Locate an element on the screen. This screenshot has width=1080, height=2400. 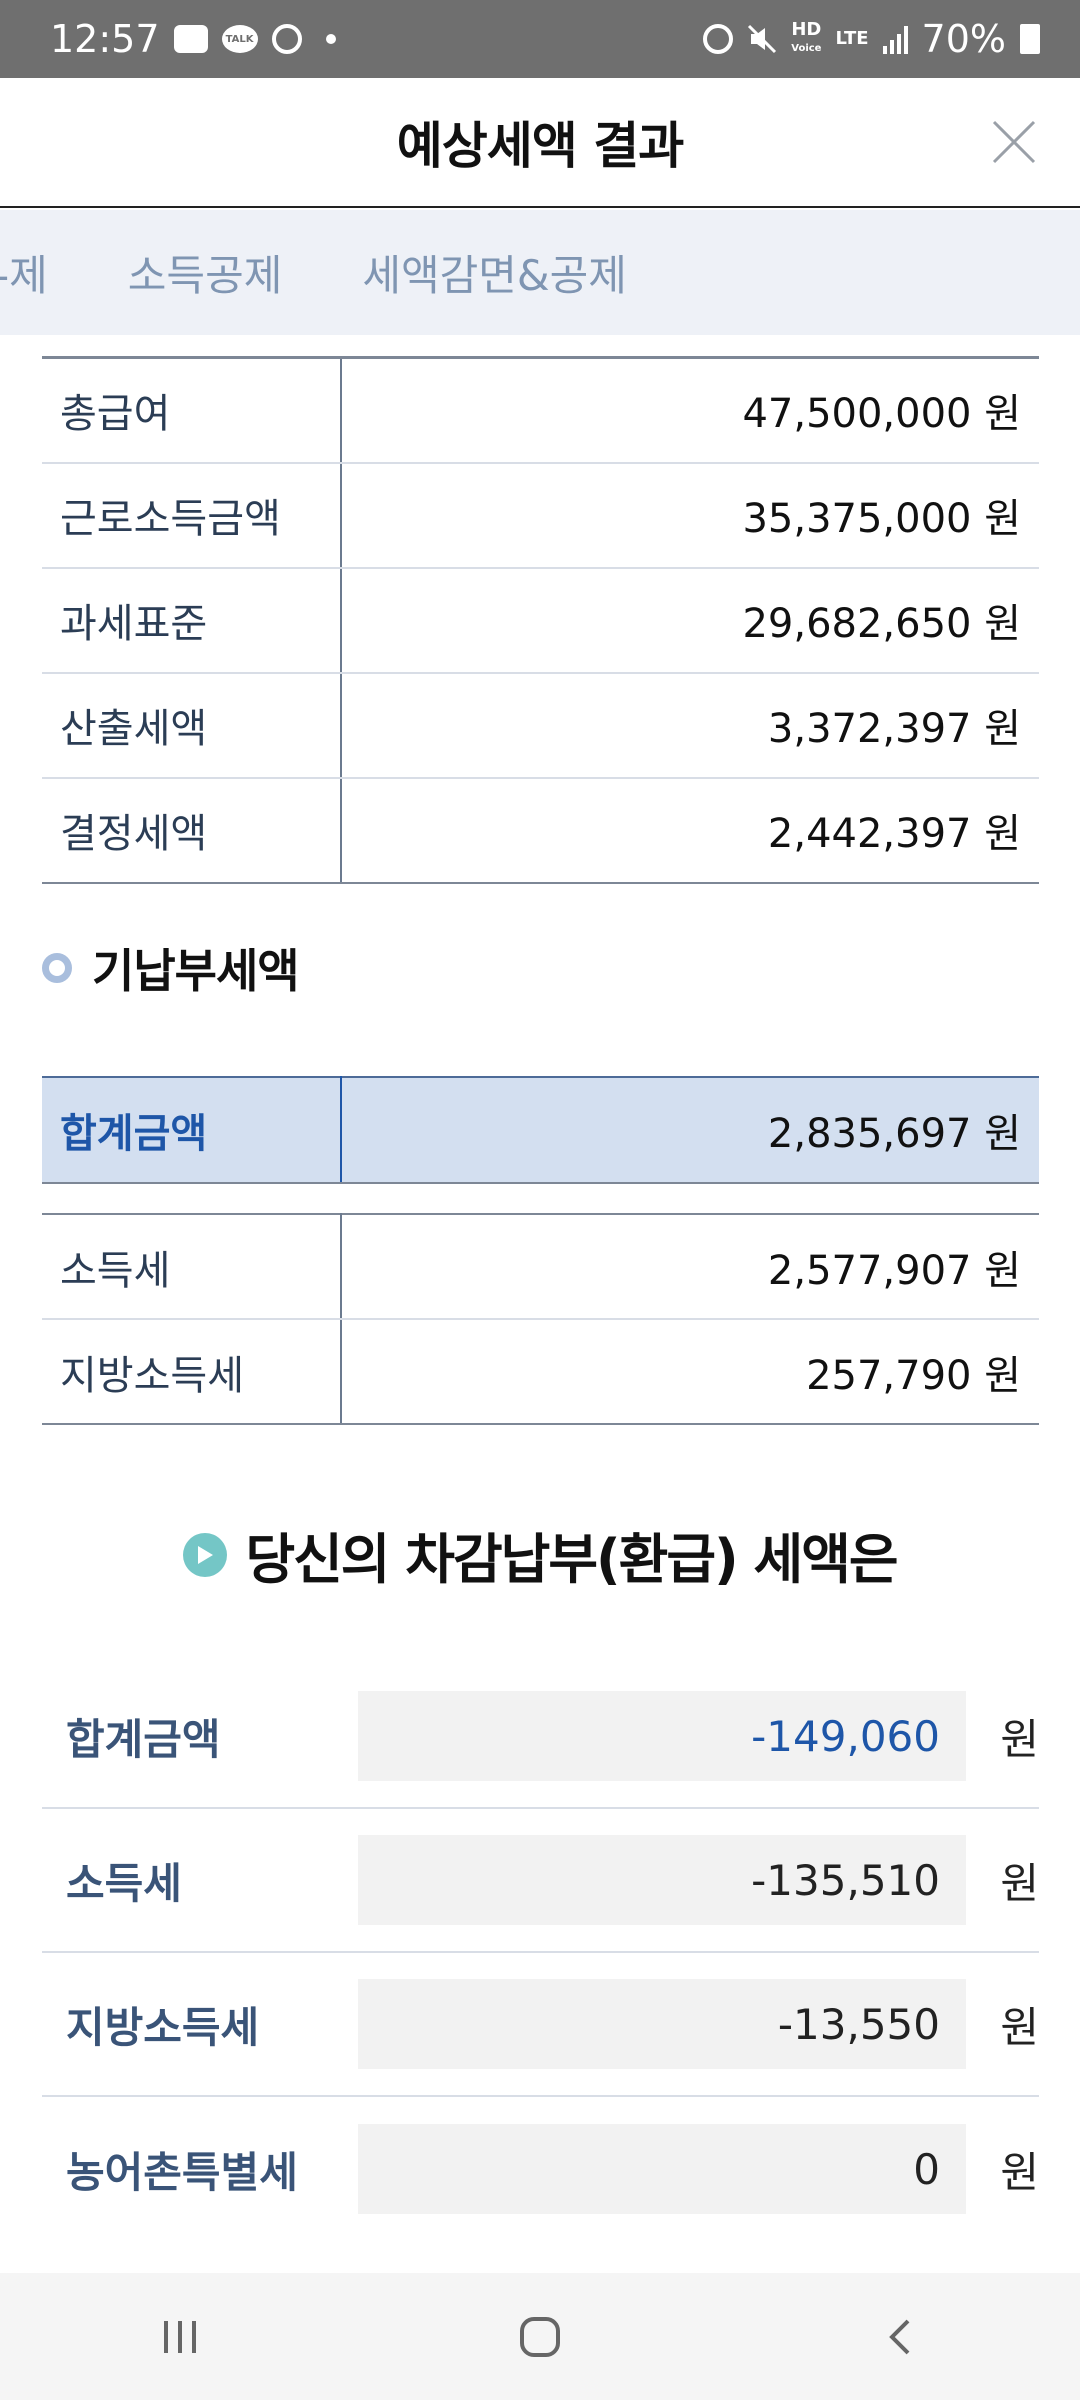
result-title-text: 당신의 차감납부(환급) 세액은 is located at coordinates (571, 1559).